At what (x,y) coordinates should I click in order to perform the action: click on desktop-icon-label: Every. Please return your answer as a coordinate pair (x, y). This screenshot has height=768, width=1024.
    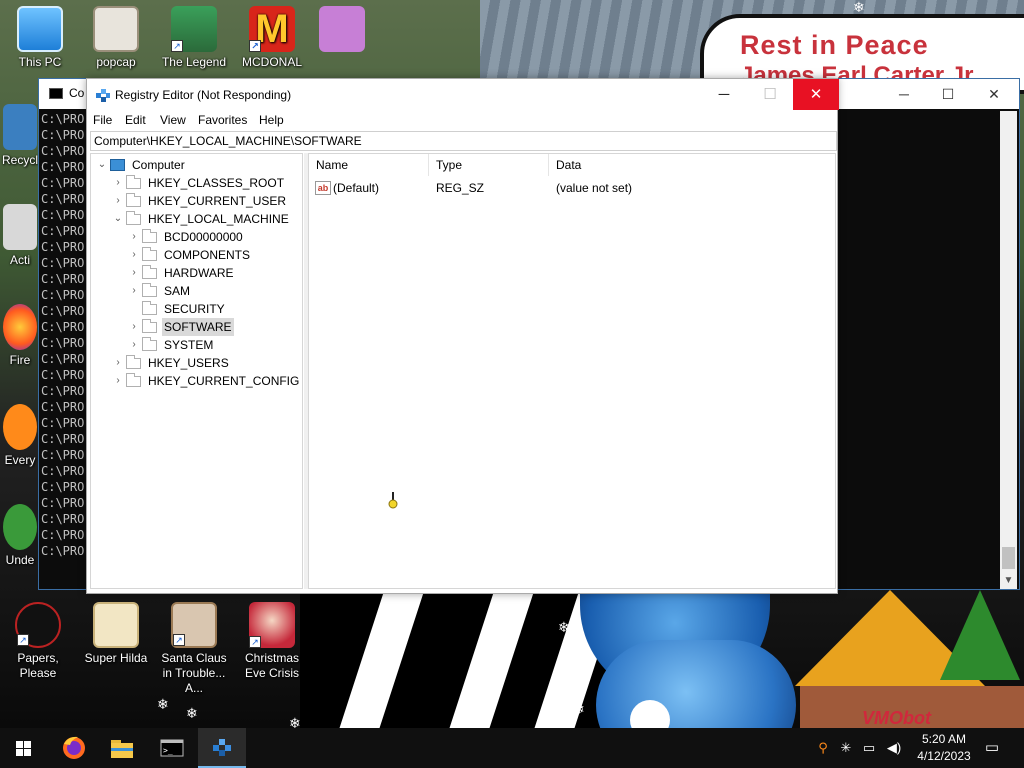
    Looking at the image, I should click on (20, 460).